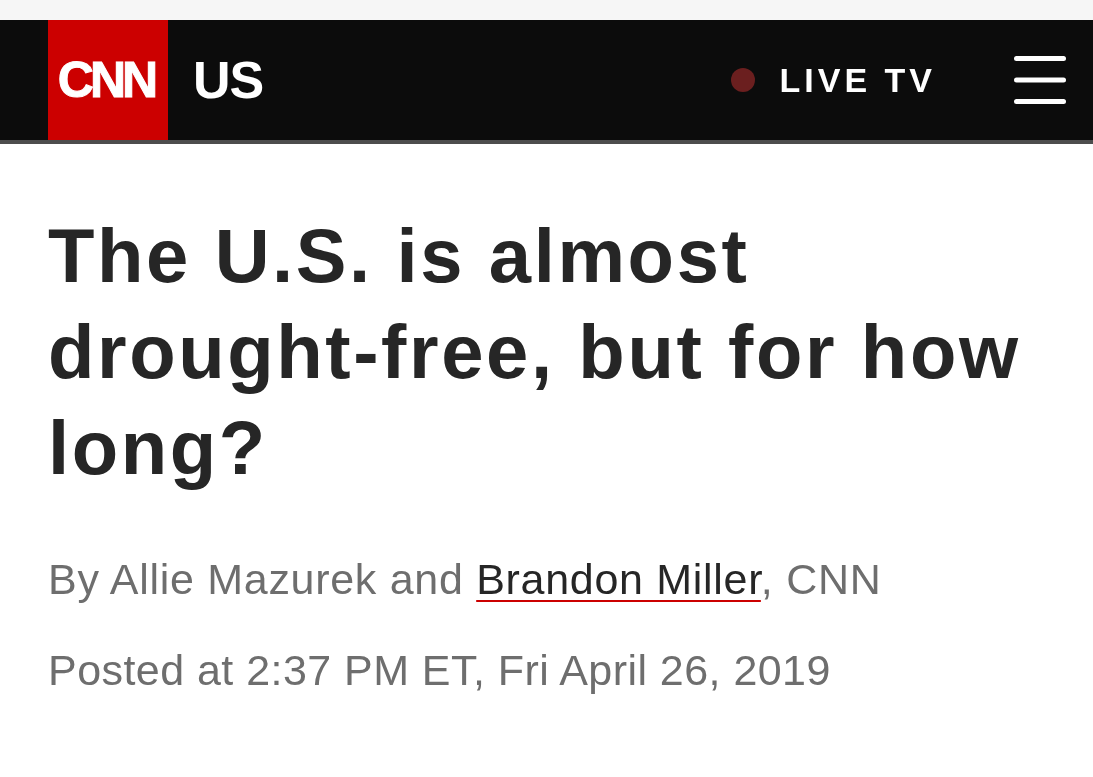 This screenshot has width=1093, height=777. I want to click on live-tv-button: LIVE TV, so click(833, 80).